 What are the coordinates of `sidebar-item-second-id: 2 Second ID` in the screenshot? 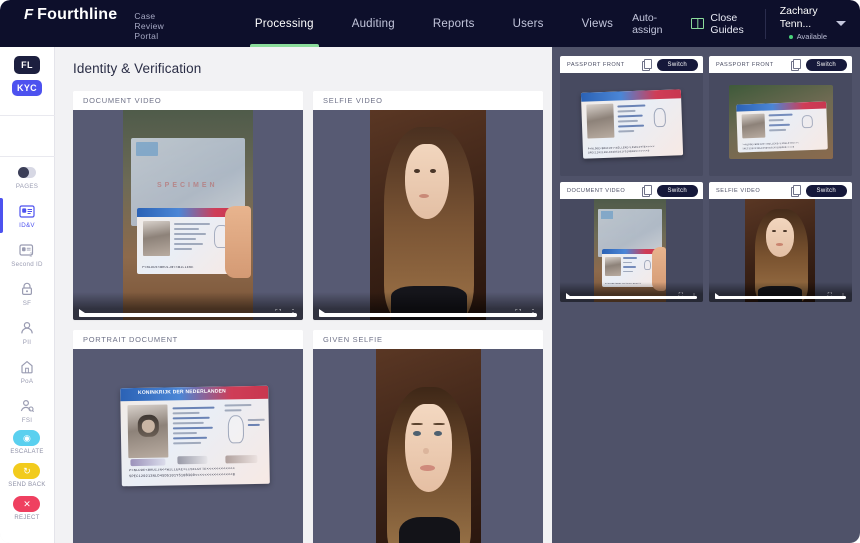 It's located at (27, 254).